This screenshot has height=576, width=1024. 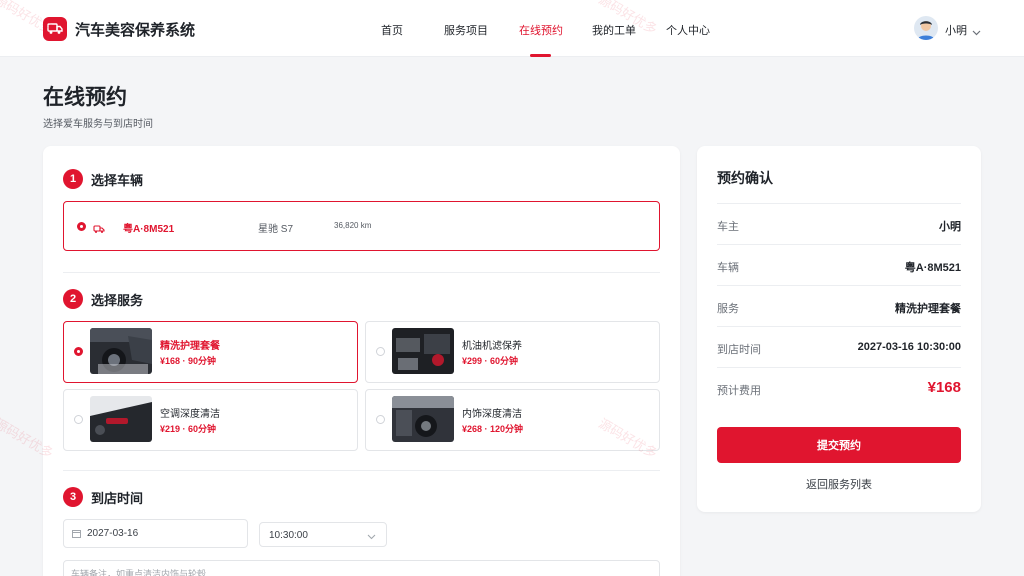 I want to click on summary-row-cost: 预计费用 ¥168, so click(x=839, y=387).